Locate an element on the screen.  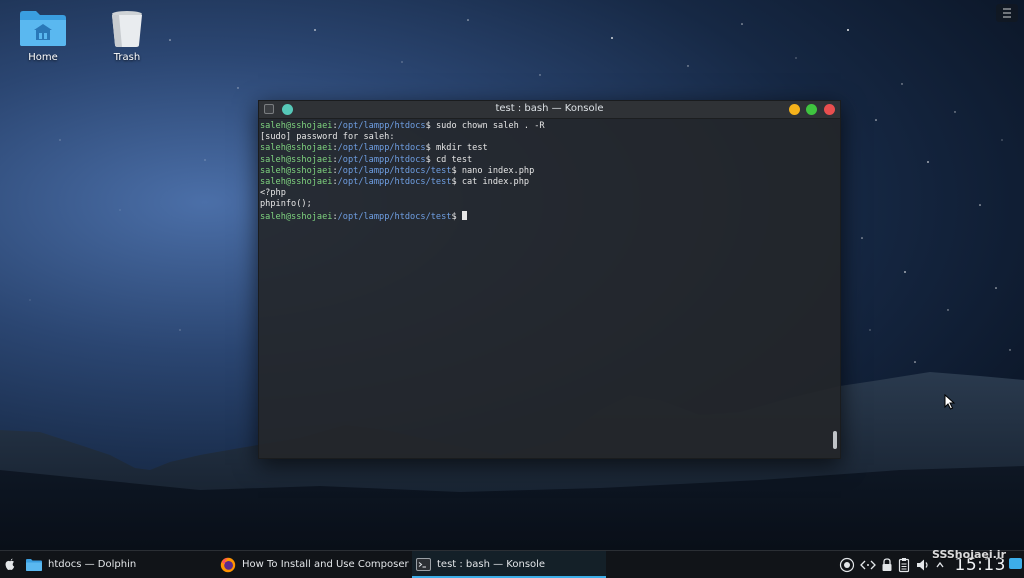
terminal-cursor is located at coordinates (464, 215).